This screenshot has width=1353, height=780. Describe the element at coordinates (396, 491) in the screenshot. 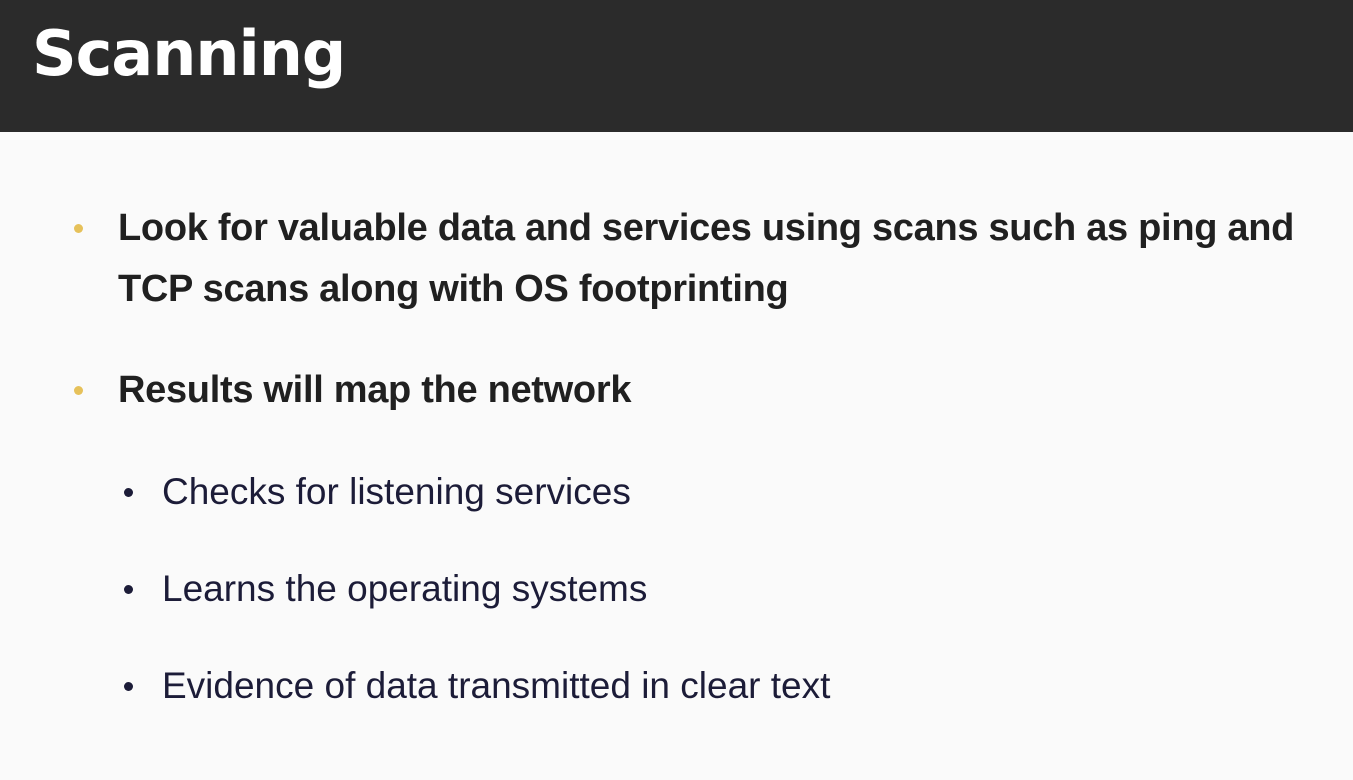

I see `sub-bullet-item-1: Checks for listening services` at that location.